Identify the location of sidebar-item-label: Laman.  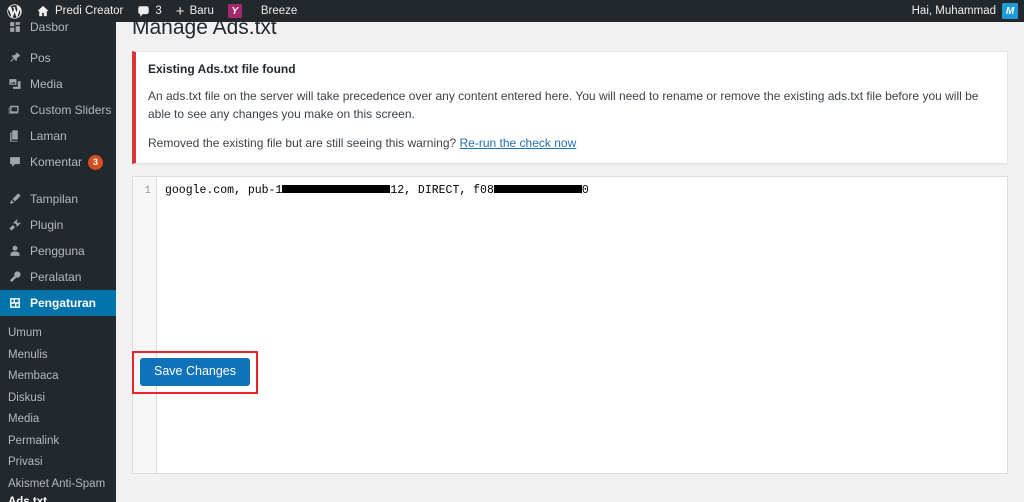
(48, 136).